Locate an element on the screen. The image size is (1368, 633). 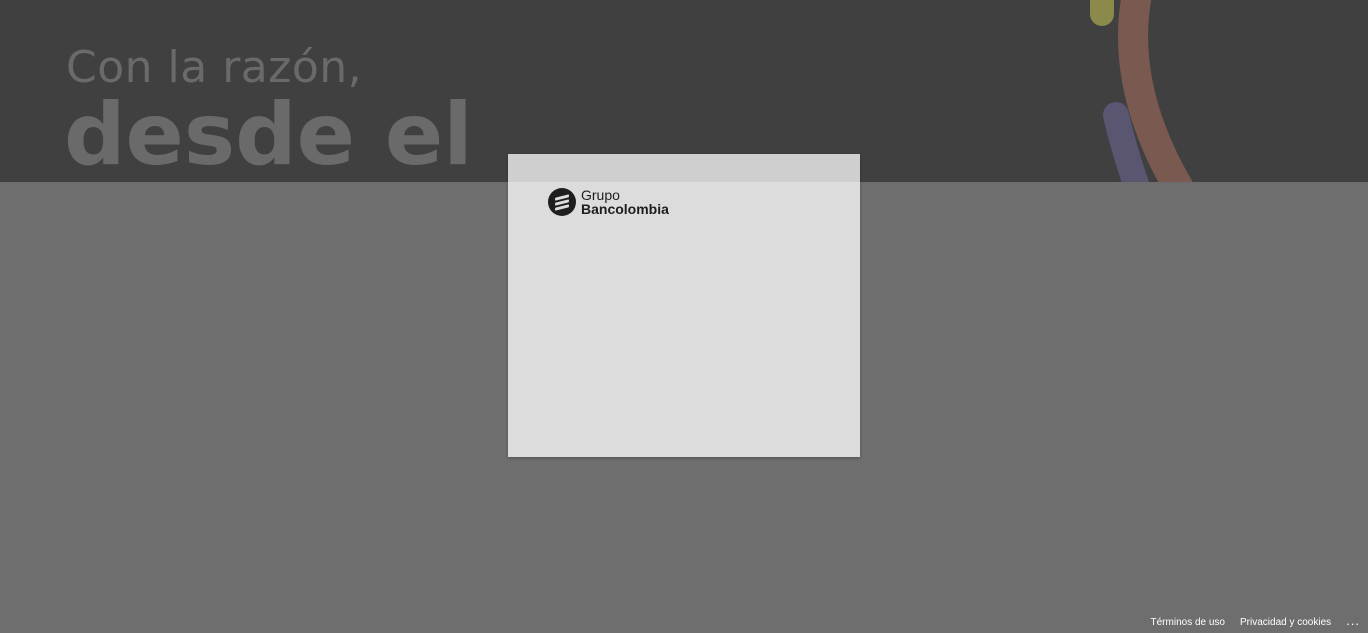
company-logo: Grupo Bancolombia is located at coordinates (608, 202).